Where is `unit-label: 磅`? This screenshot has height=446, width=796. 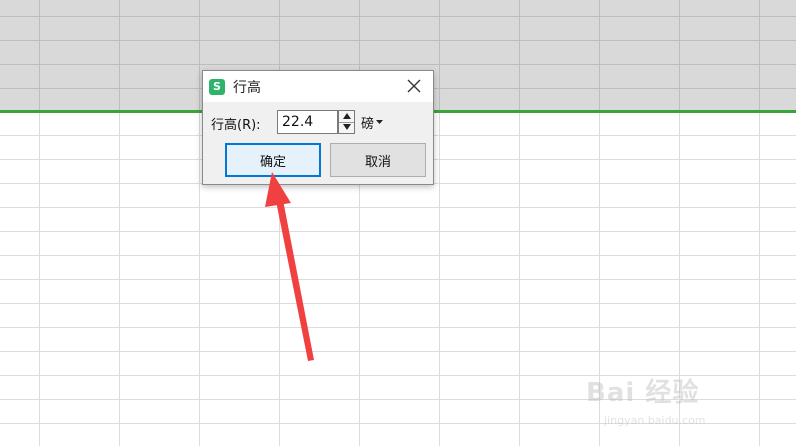
unit-label: 磅 is located at coordinates (368, 124).